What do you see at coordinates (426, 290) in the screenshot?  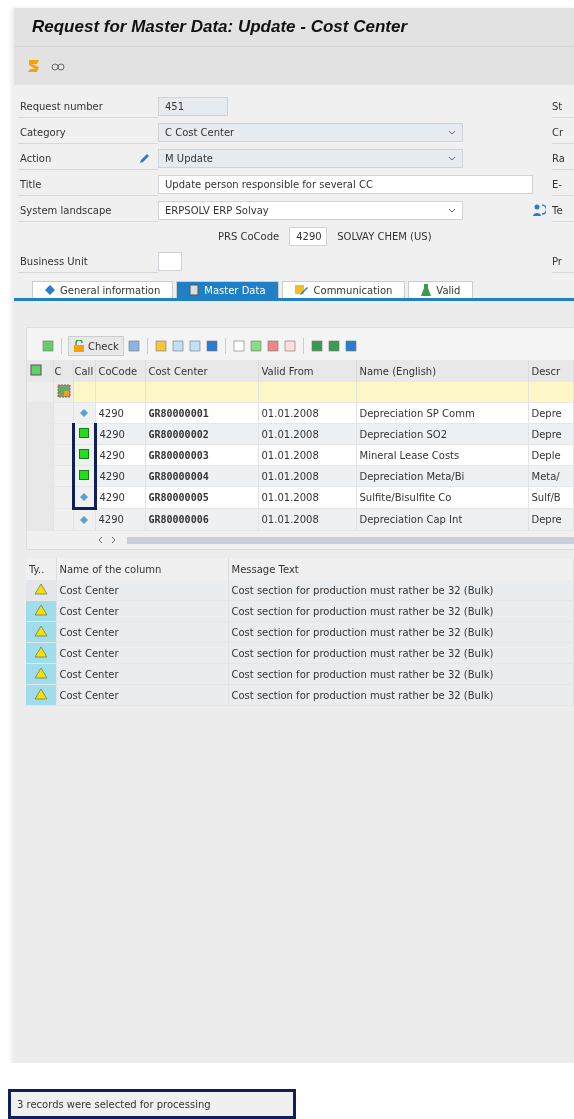 I see `flask-icon` at bounding box center [426, 290].